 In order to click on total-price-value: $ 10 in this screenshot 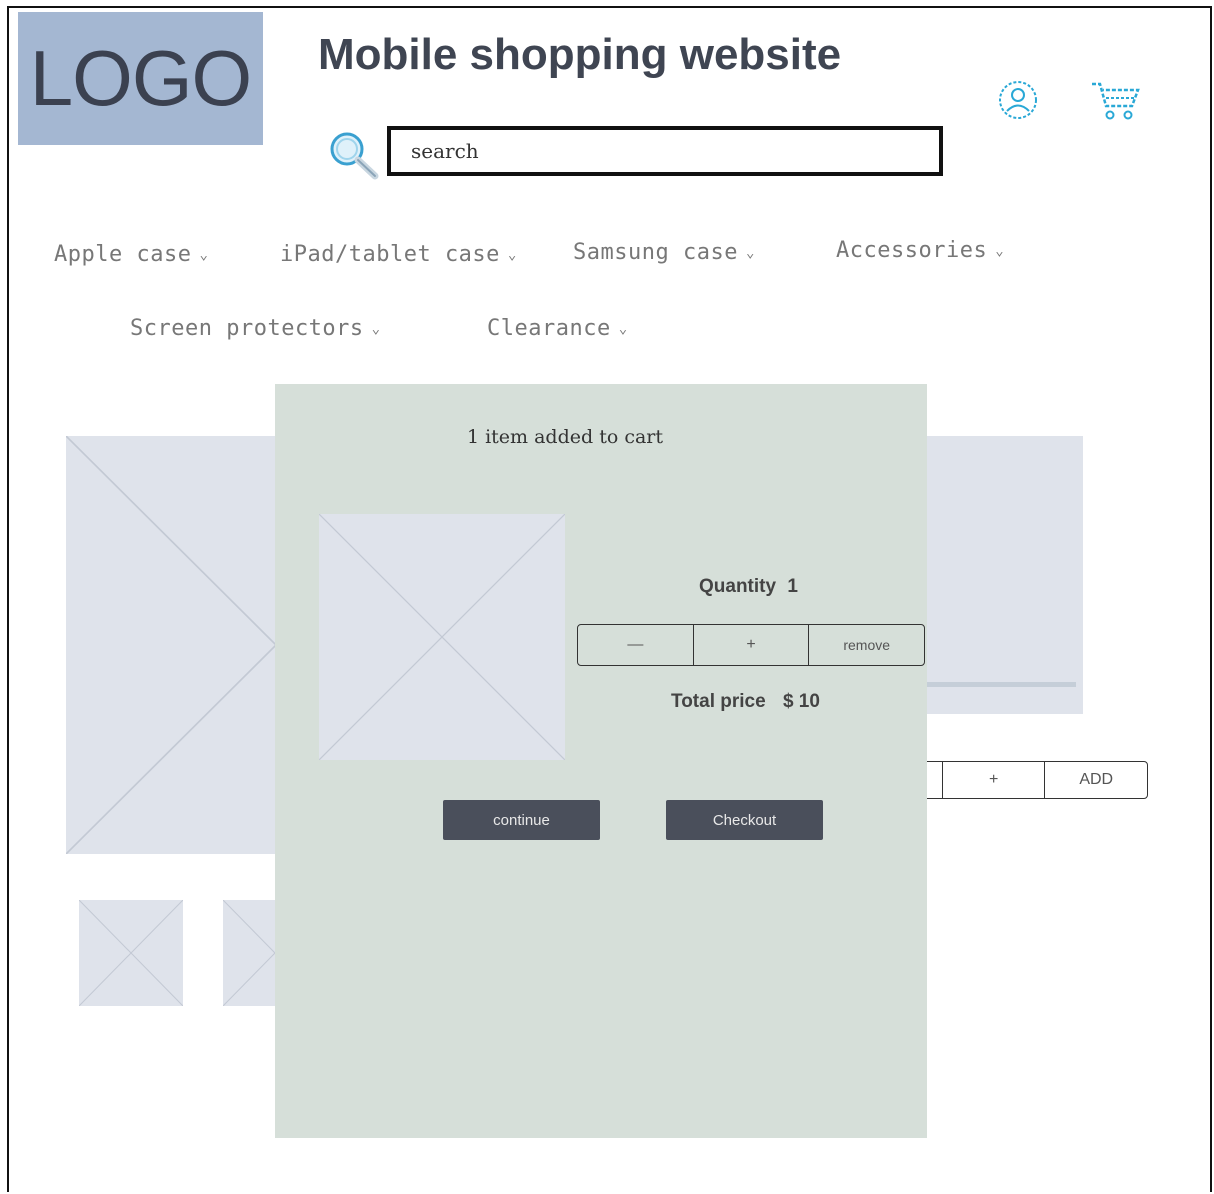, I will do `click(801, 701)`.